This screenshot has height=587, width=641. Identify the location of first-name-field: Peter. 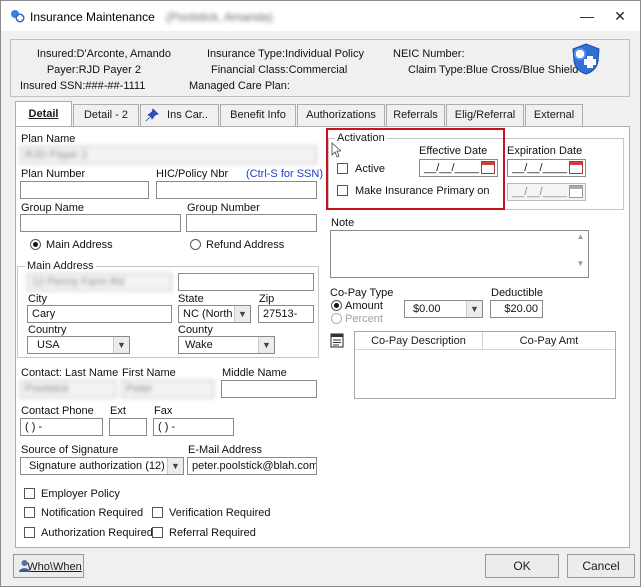
(167, 389).